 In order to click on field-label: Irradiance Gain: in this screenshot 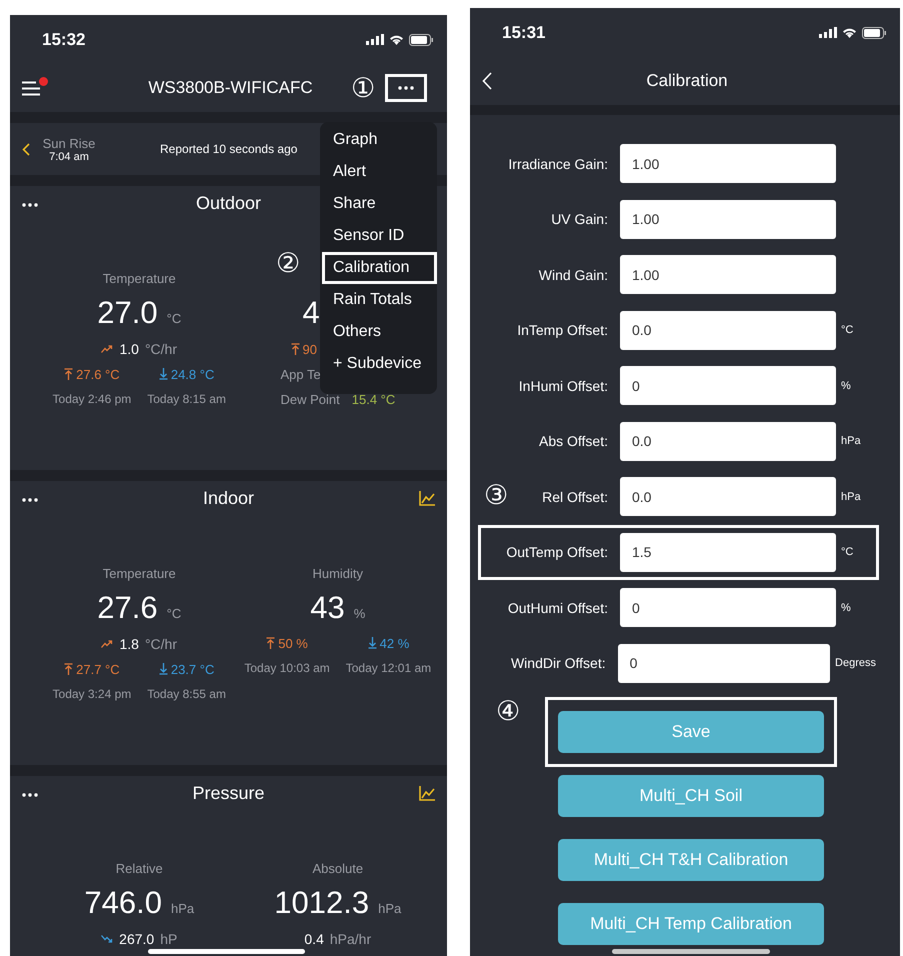, I will do `click(558, 164)`.